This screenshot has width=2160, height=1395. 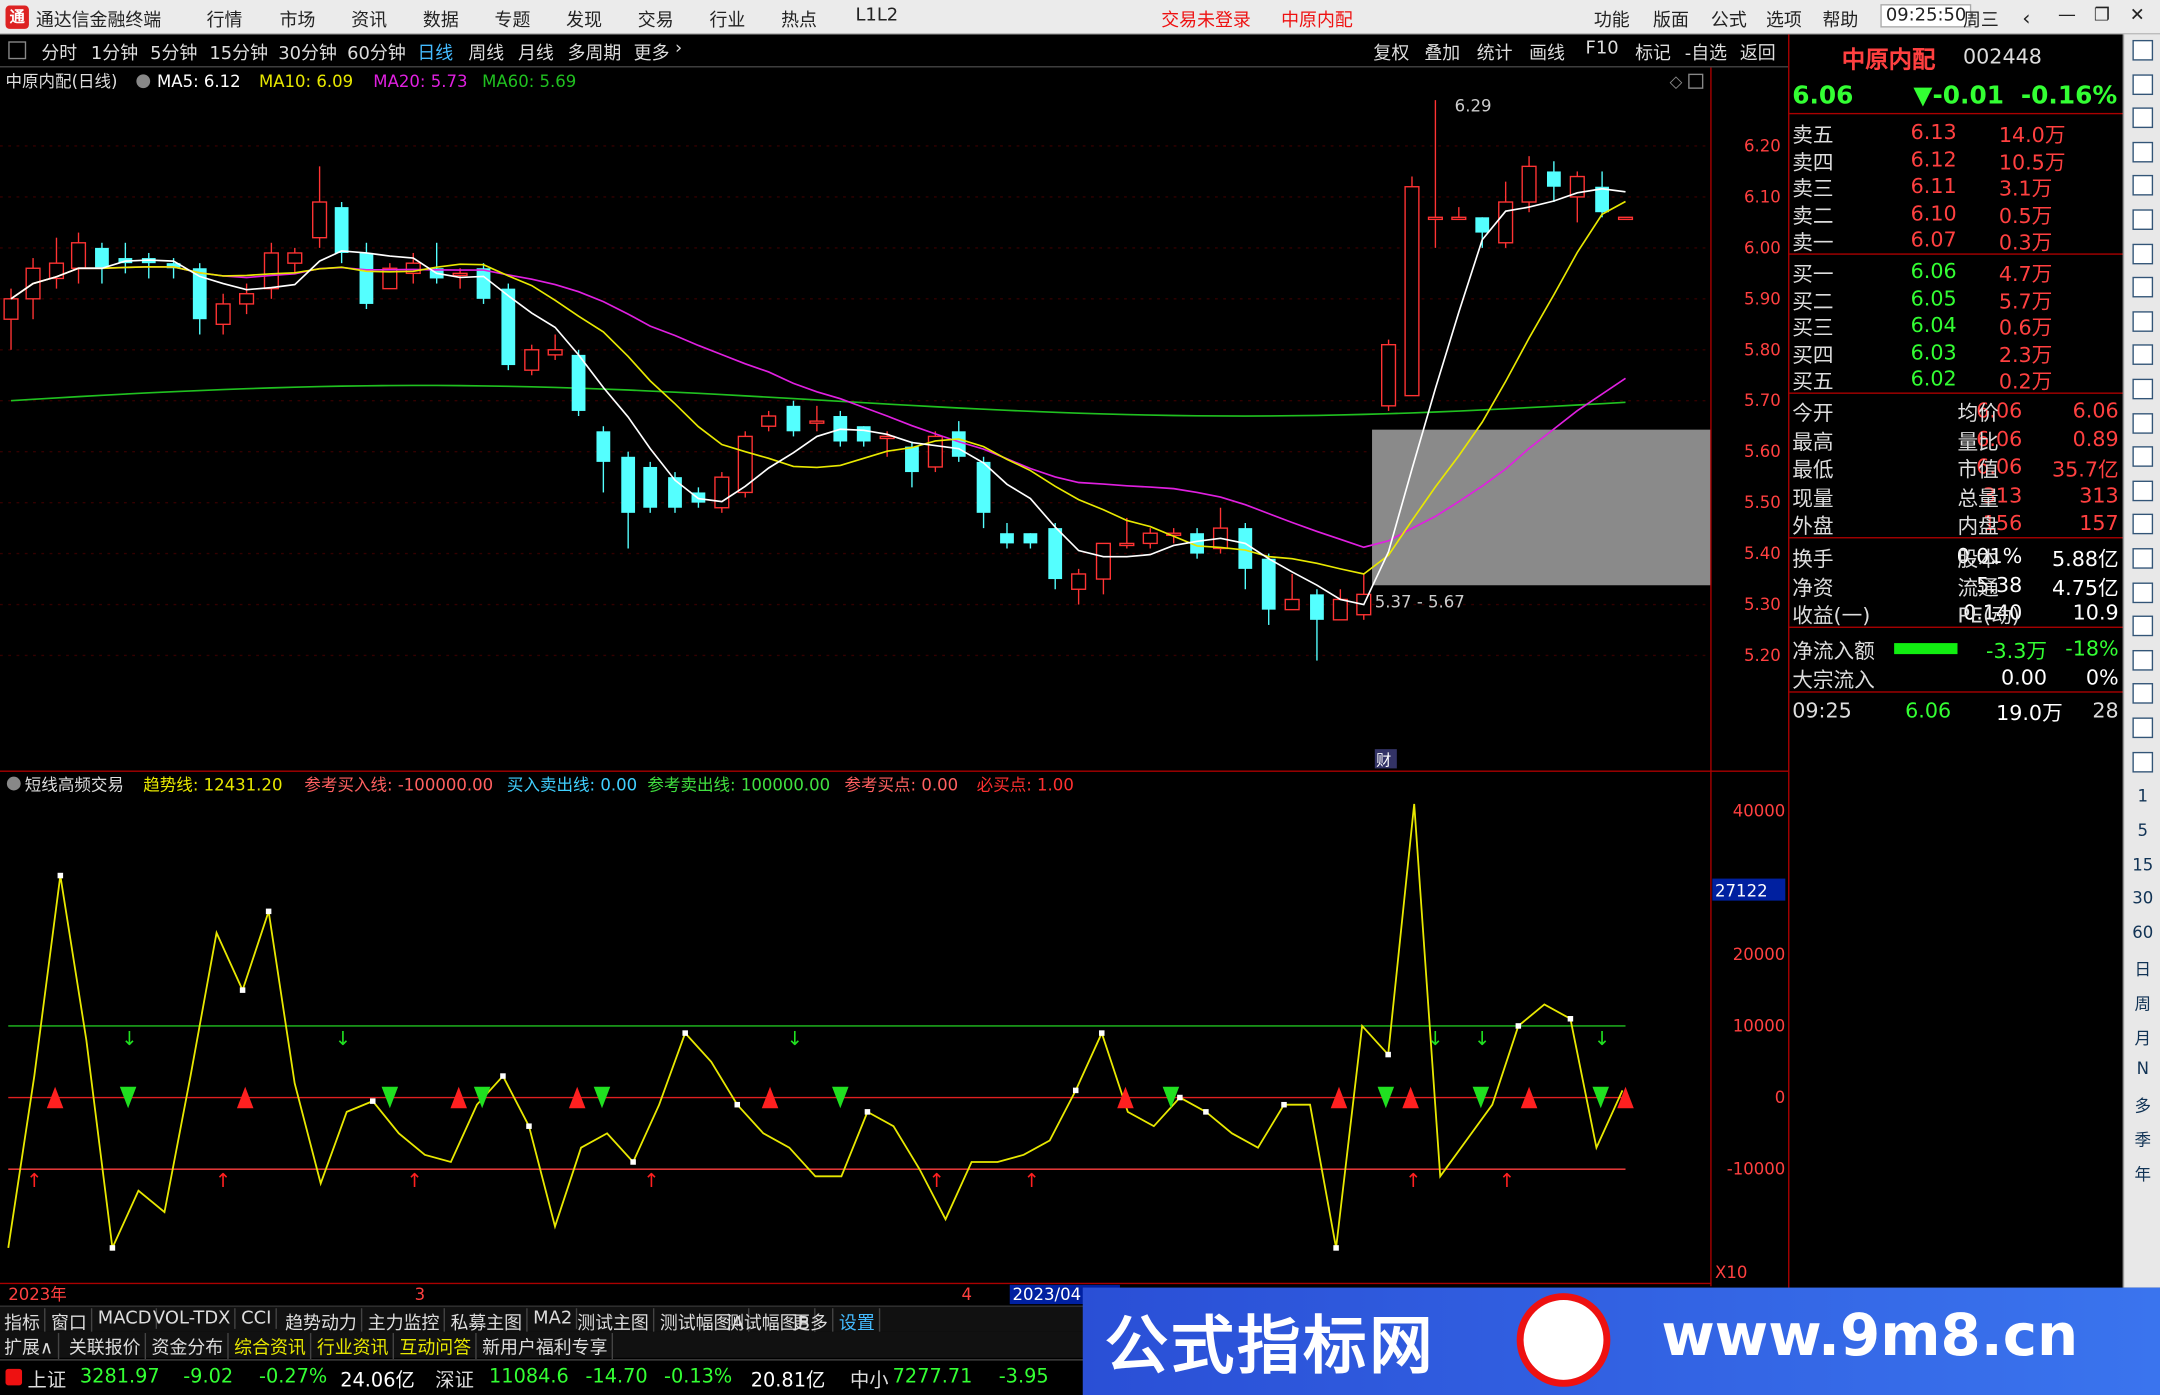 What do you see at coordinates (1495, 52) in the screenshot?
I see `tool-button: 统计` at bounding box center [1495, 52].